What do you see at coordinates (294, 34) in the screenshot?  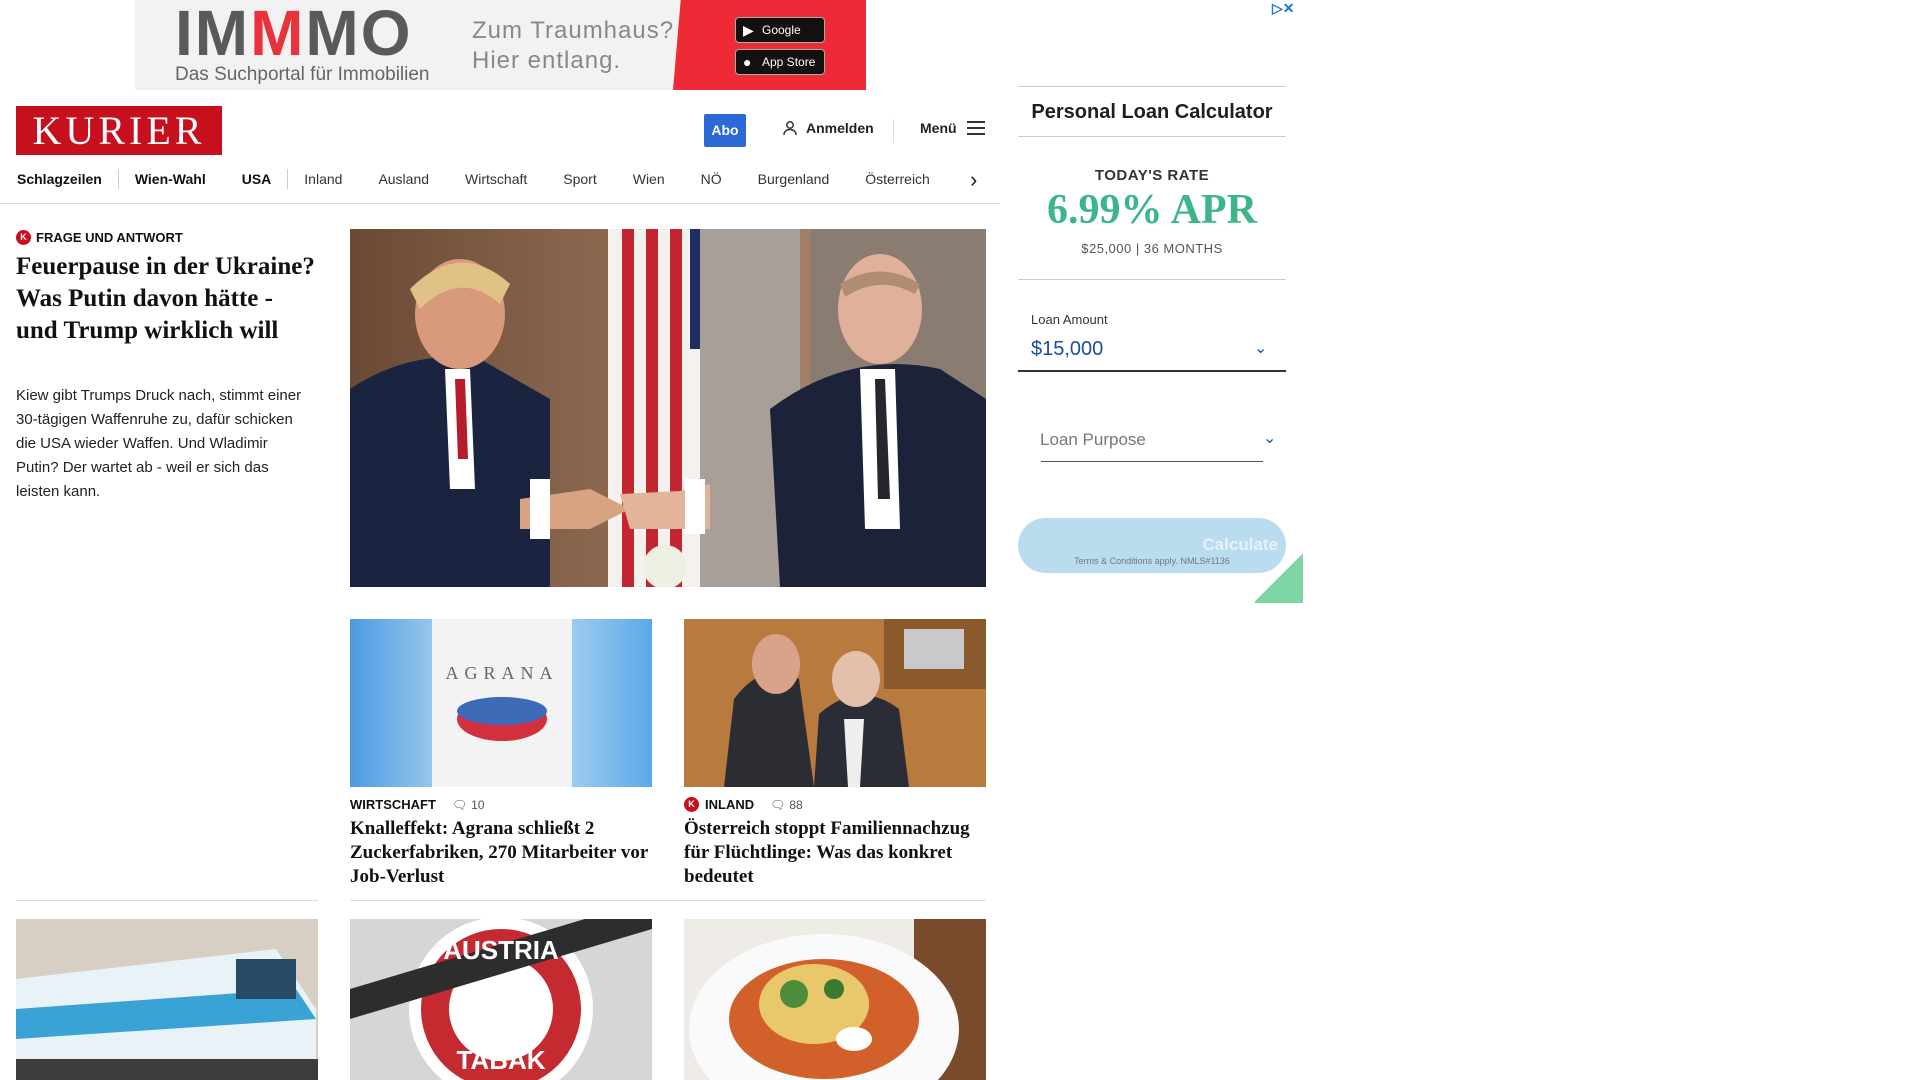 I see `immmo-logo: IMMMO` at bounding box center [294, 34].